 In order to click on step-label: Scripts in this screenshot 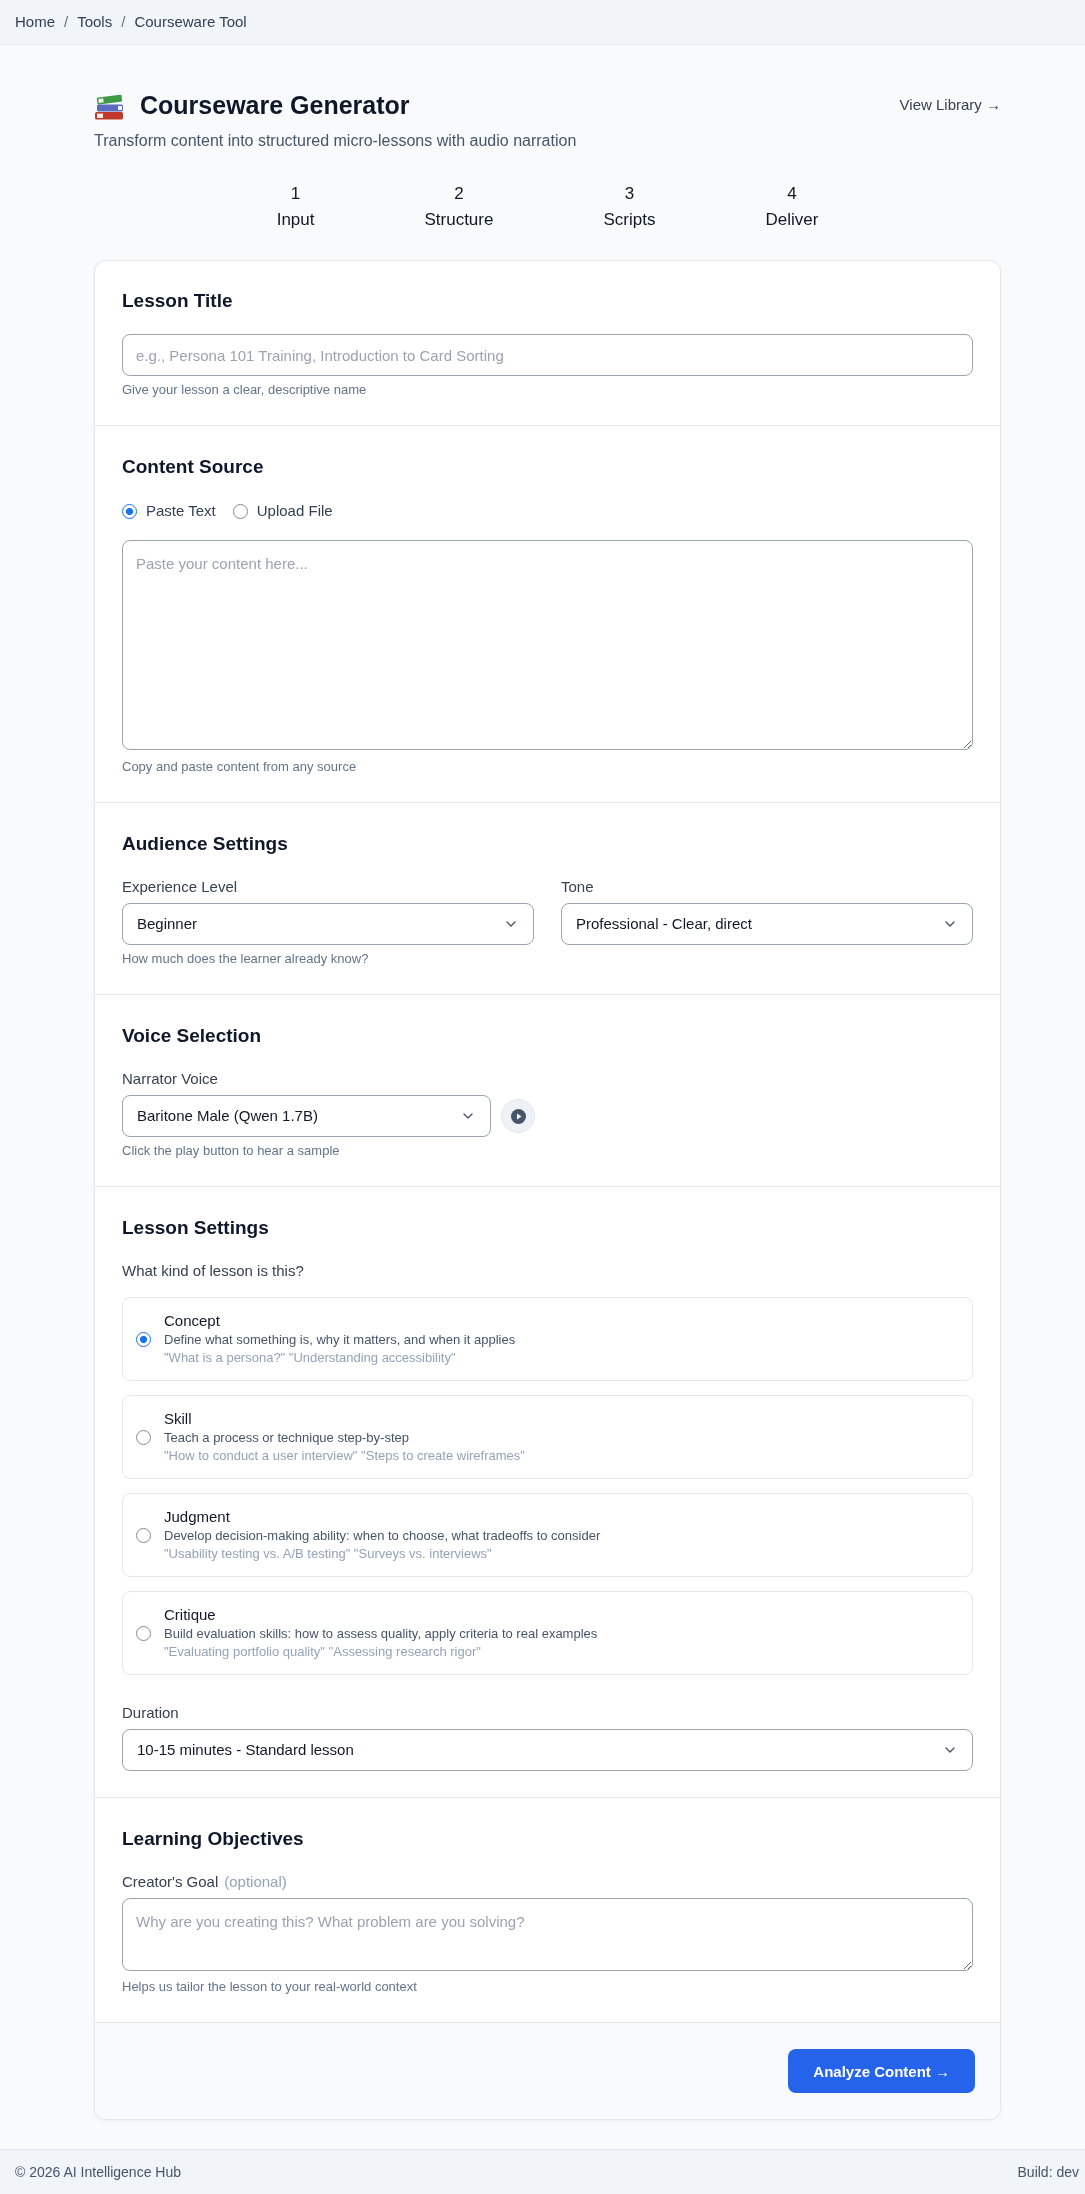, I will do `click(629, 220)`.